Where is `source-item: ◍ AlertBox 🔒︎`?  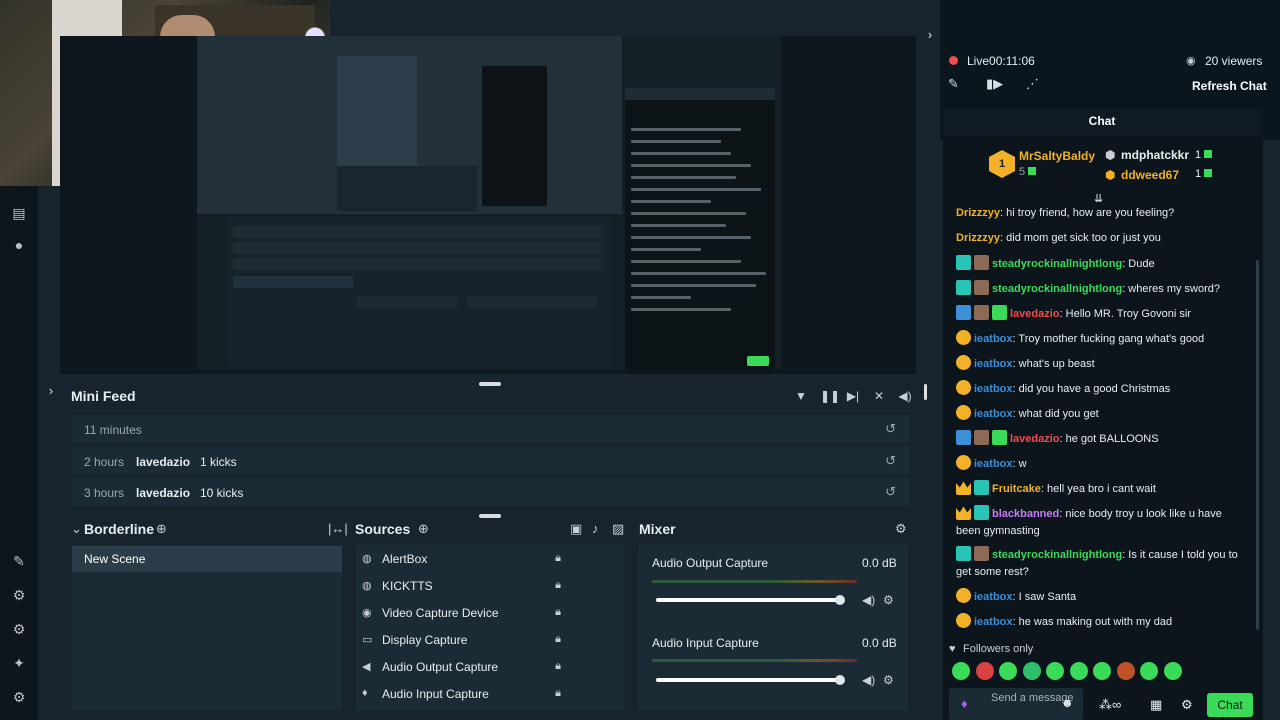
source-item: ◍ AlertBox 🔒︎ is located at coordinates (462, 559).